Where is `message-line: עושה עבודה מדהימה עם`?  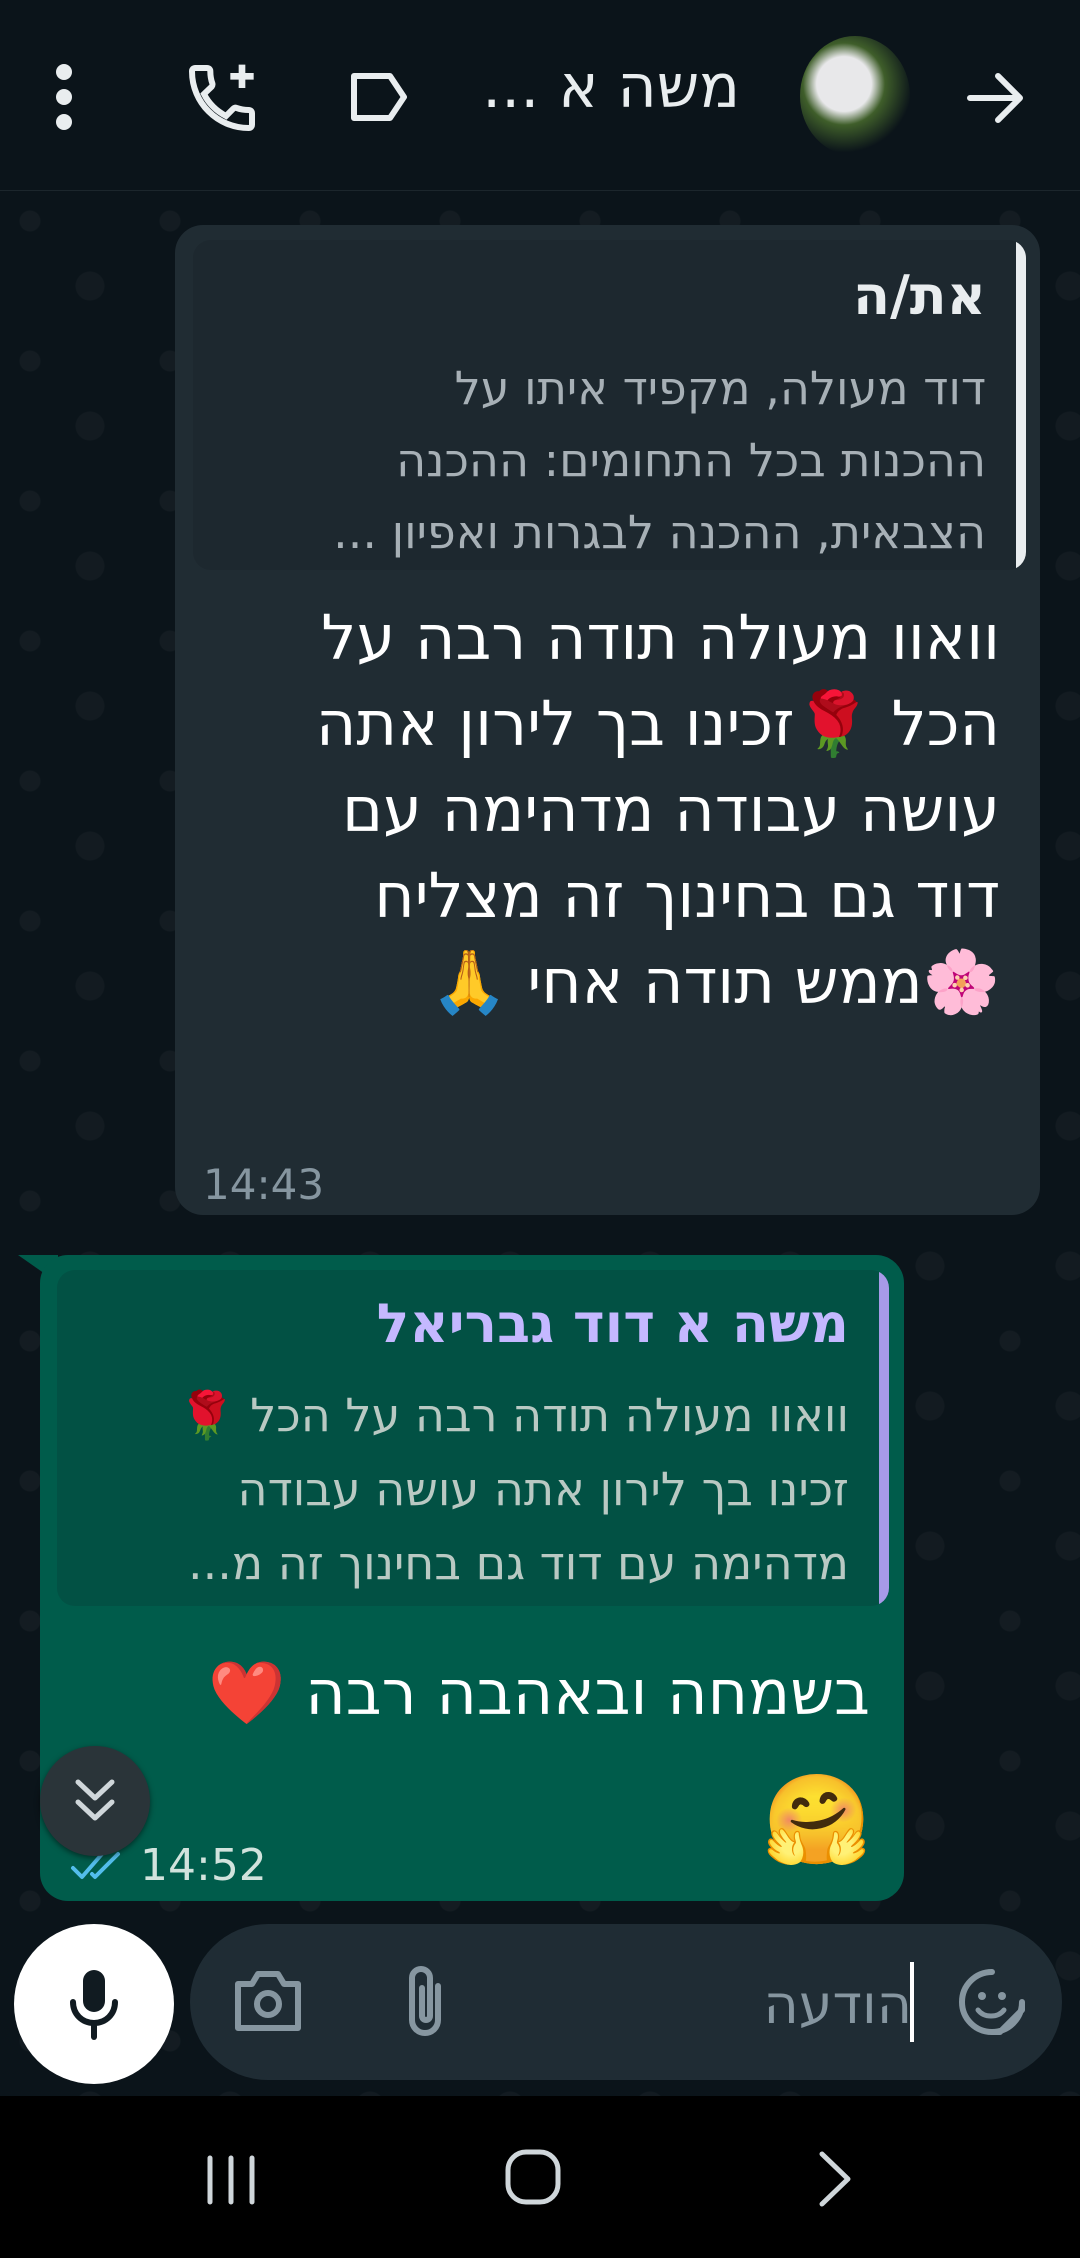
message-line: עושה עבודה מדהימה עם is located at coordinates (670, 809).